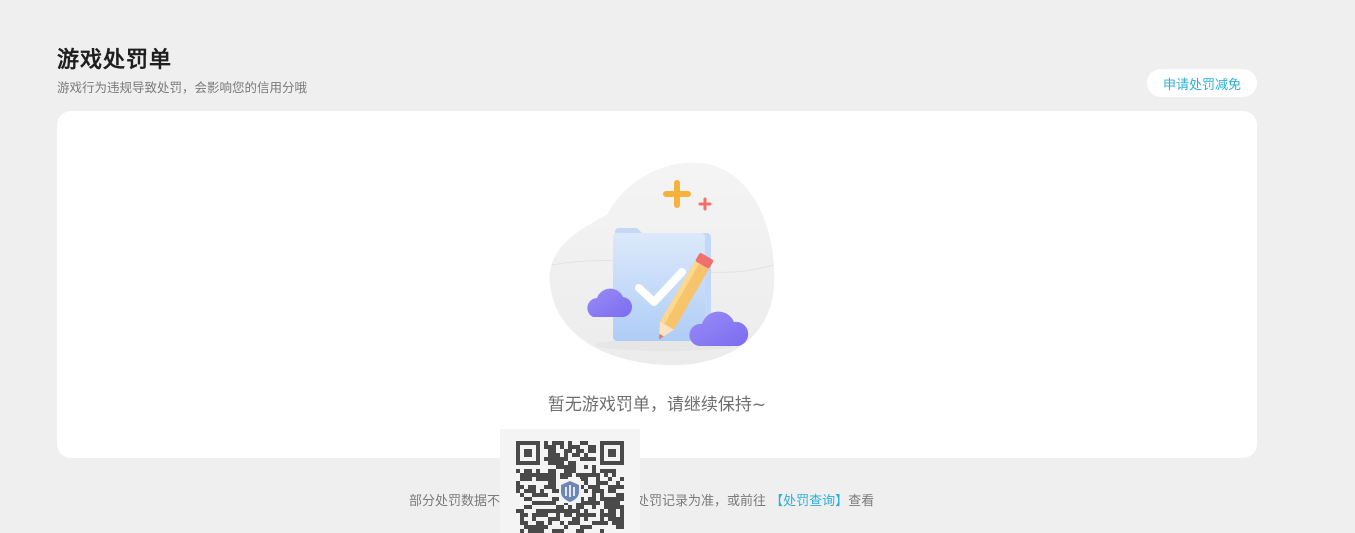 This screenshot has height=533, width=1355. Describe the element at coordinates (809, 501) in the screenshot. I see `penalty-query-link: 【处罚查询】` at that location.